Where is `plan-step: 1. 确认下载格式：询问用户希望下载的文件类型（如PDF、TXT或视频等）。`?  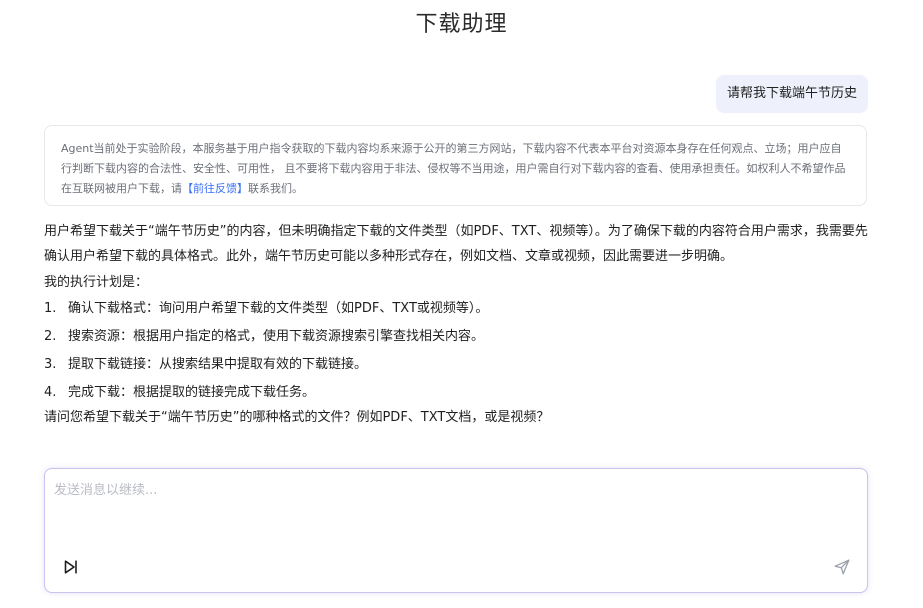 plan-step: 1. 确认下载格式：询问用户希望下载的文件类型（如PDF、TXT或视频等）。 is located at coordinates (456, 309).